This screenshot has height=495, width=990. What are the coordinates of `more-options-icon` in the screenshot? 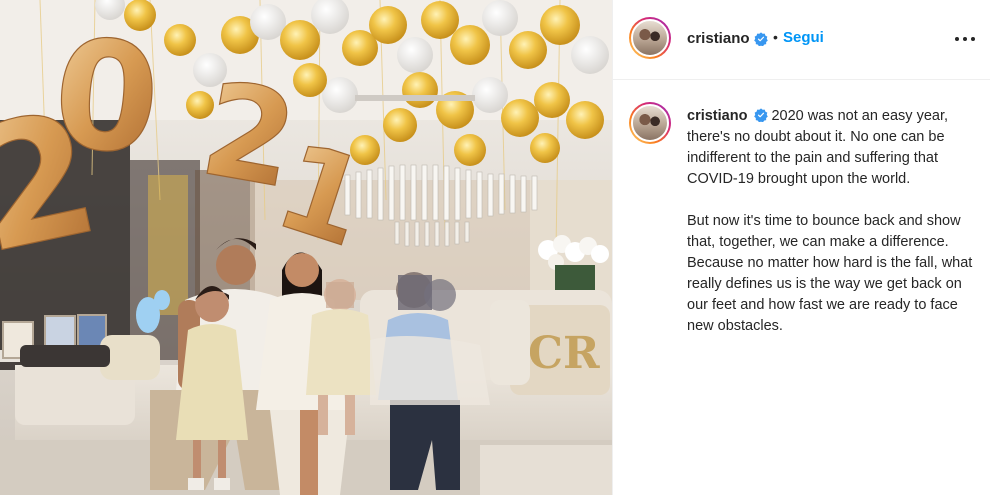 It's located at (965, 38).